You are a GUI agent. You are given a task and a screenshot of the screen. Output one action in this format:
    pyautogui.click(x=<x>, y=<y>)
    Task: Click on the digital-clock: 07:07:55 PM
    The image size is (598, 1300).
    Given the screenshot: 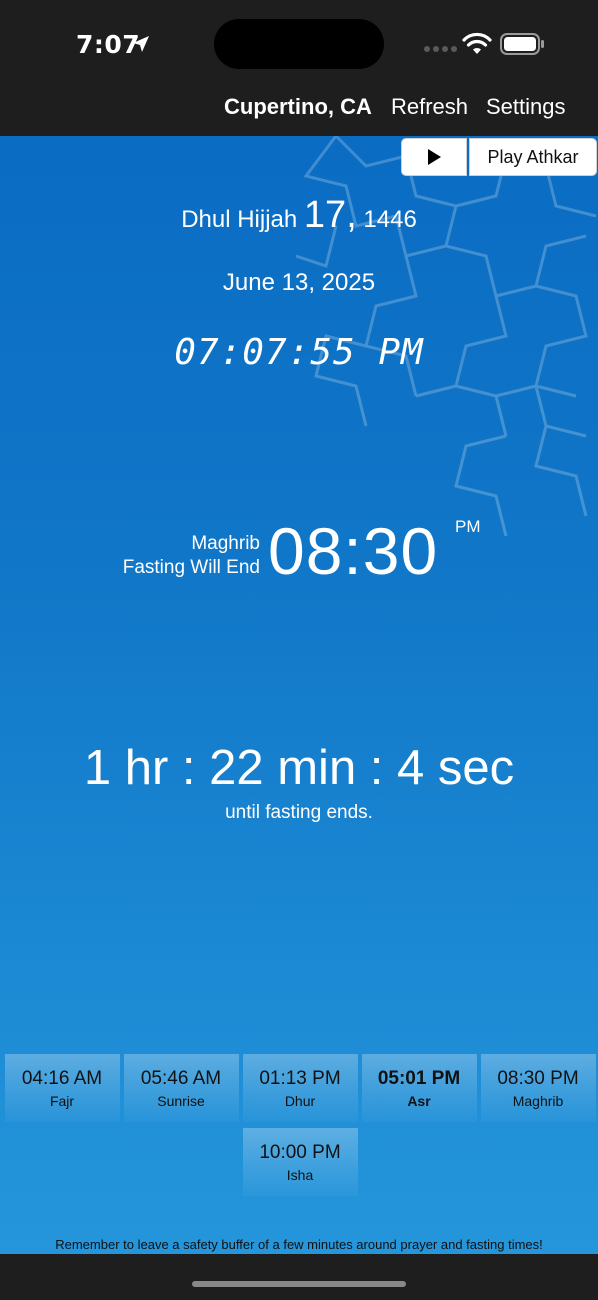 What is the action you would take?
    pyautogui.click(x=299, y=352)
    